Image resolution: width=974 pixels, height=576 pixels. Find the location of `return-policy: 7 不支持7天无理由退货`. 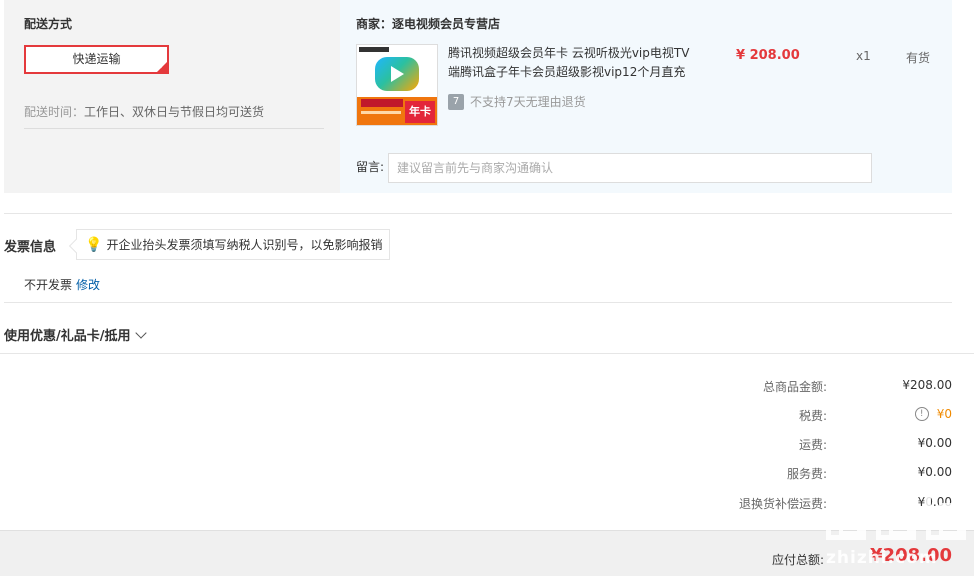

return-policy: 7 不支持7天无理由退货 is located at coordinates (517, 101).